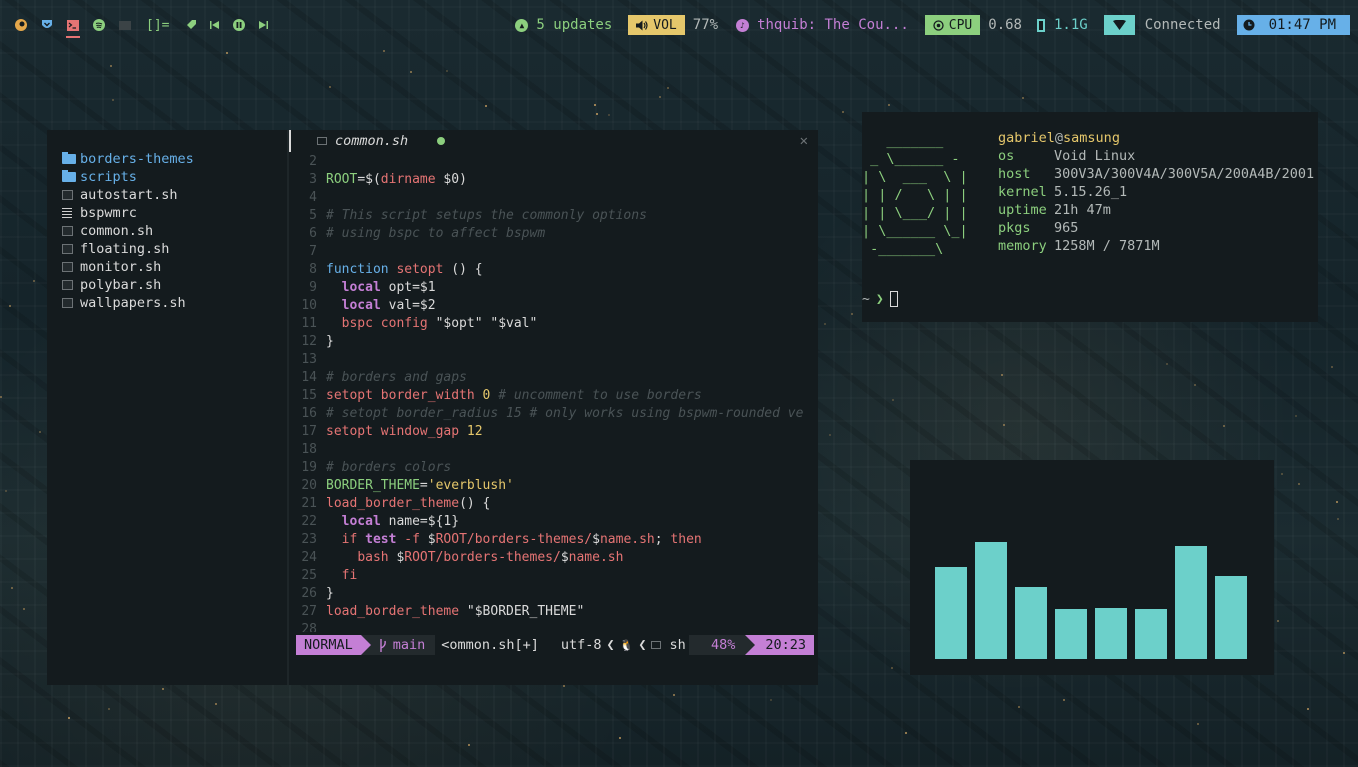  Describe the element at coordinates (137, 159) in the screenshot. I see `tree-item-label: borders-themes` at that location.